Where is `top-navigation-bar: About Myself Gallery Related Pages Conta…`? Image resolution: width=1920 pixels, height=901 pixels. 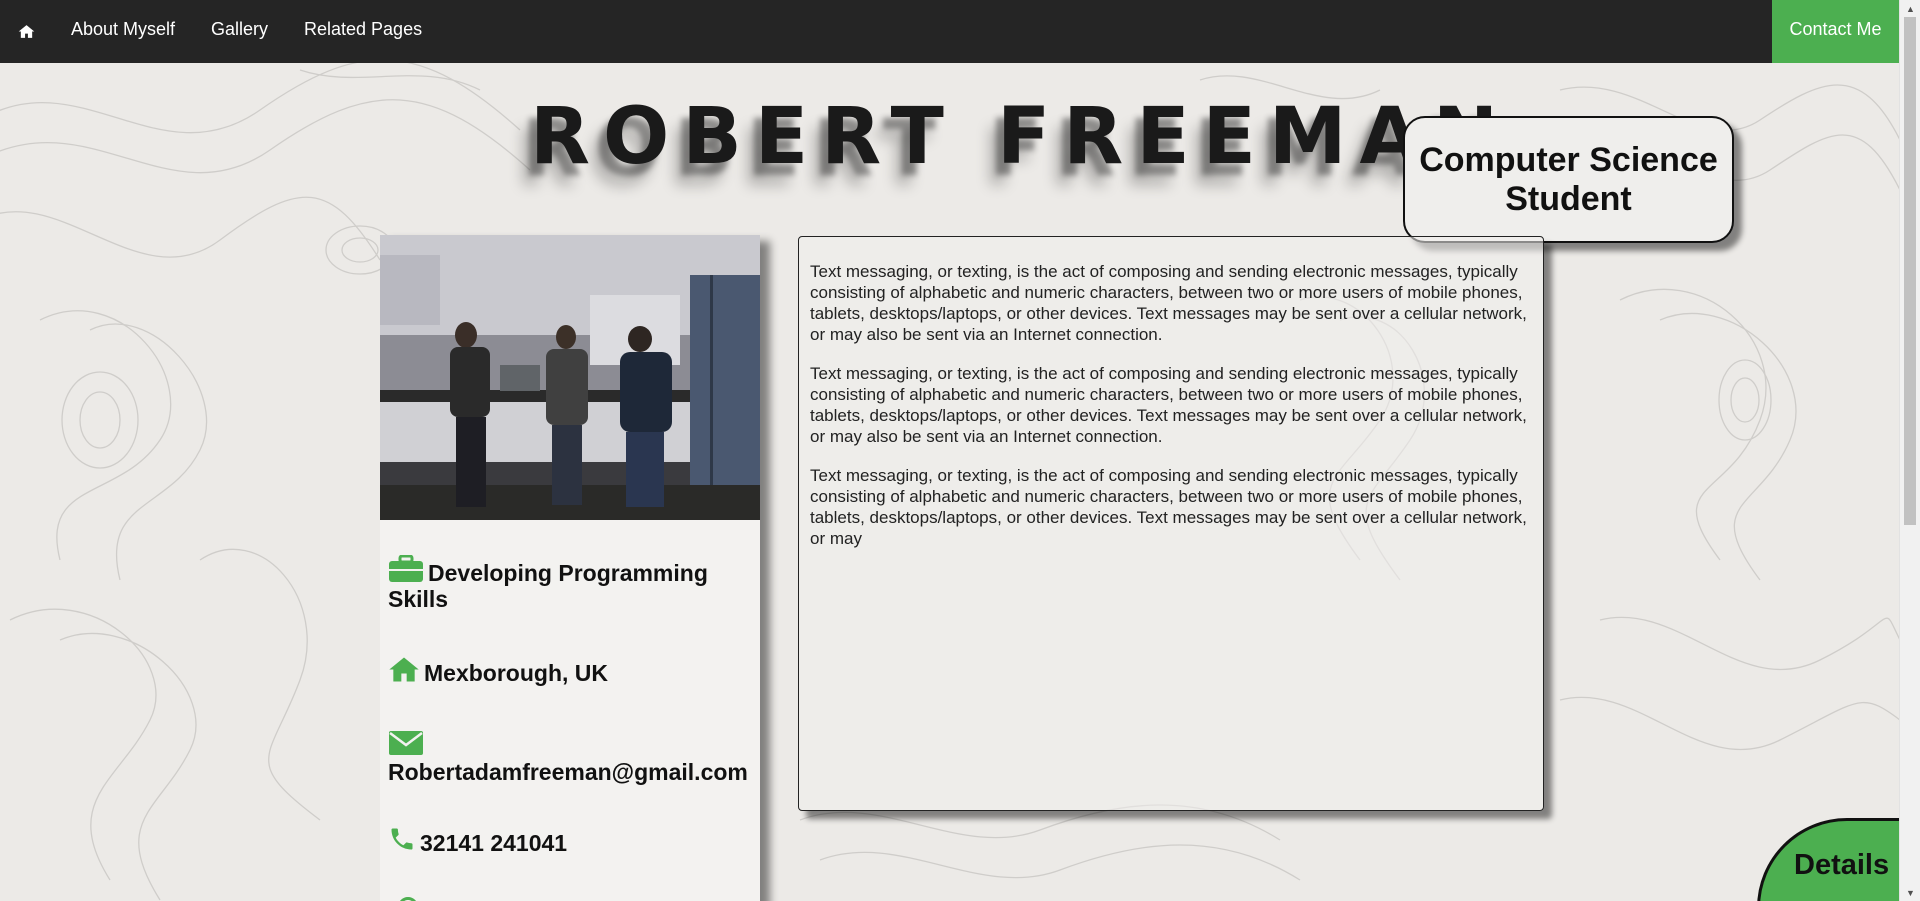 top-navigation-bar: About Myself Gallery Related Pages Conta… is located at coordinates (949, 31).